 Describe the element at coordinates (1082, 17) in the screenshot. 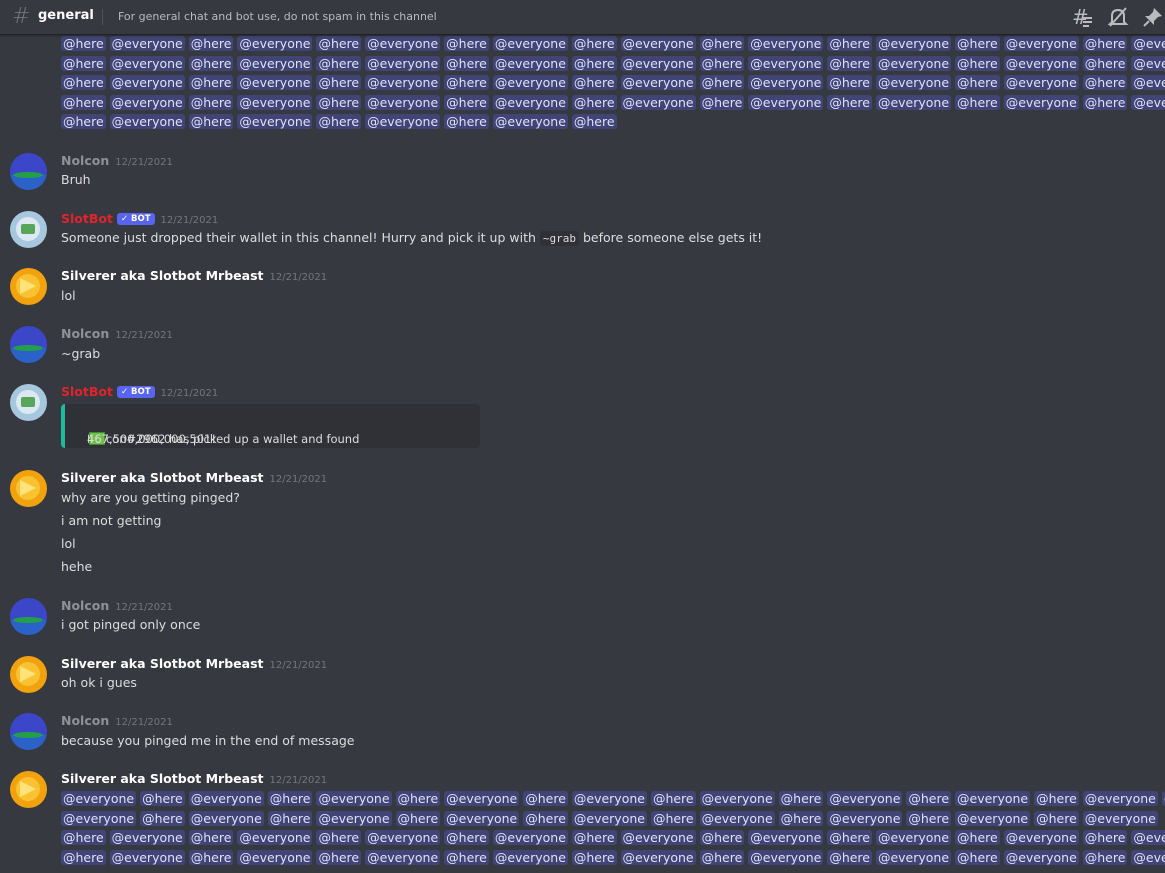

I see `threads-icon: #` at that location.